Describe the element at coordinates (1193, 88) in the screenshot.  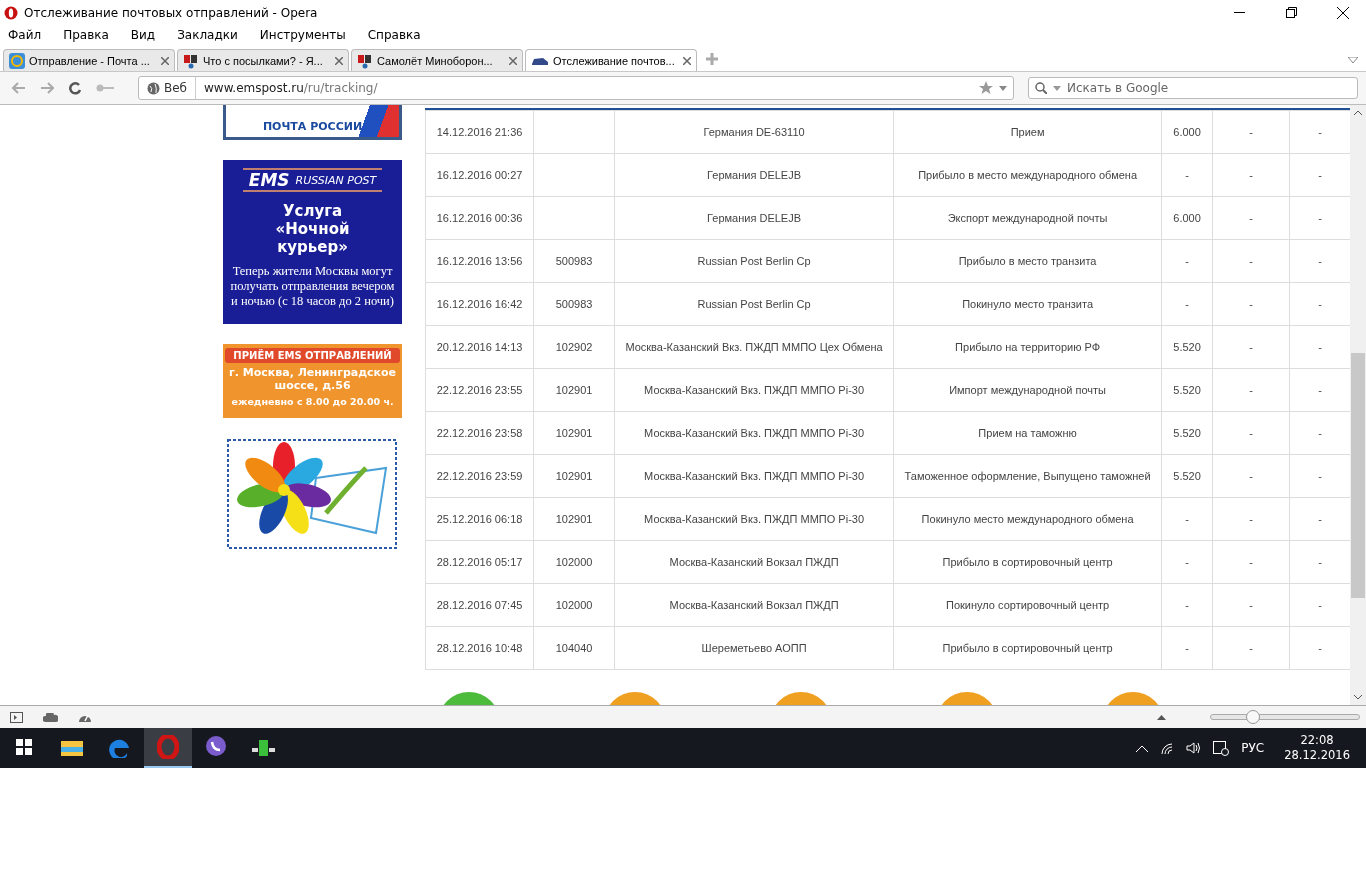
I see `search-field: Искать в Google` at that location.